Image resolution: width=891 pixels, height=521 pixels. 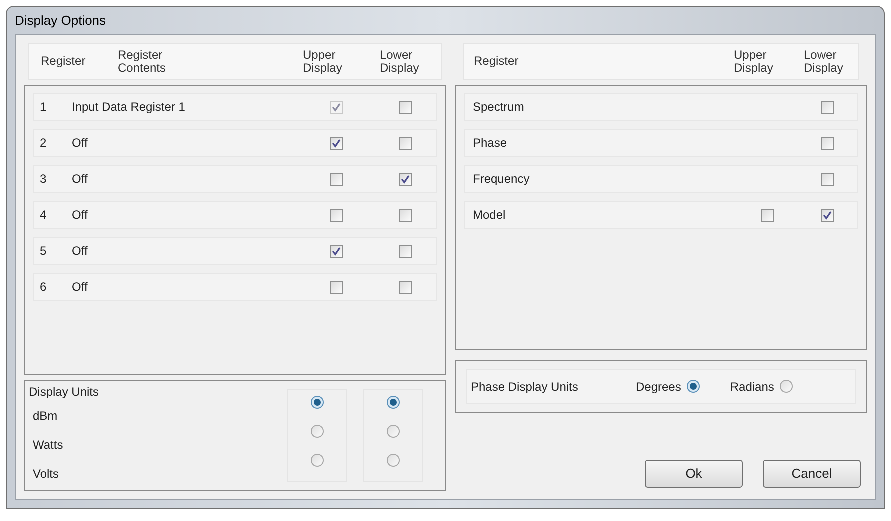 What do you see at coordinates (141, 61) in the screenshot?
I see `column-label: Register Contents` at bounding box center [141, 61].